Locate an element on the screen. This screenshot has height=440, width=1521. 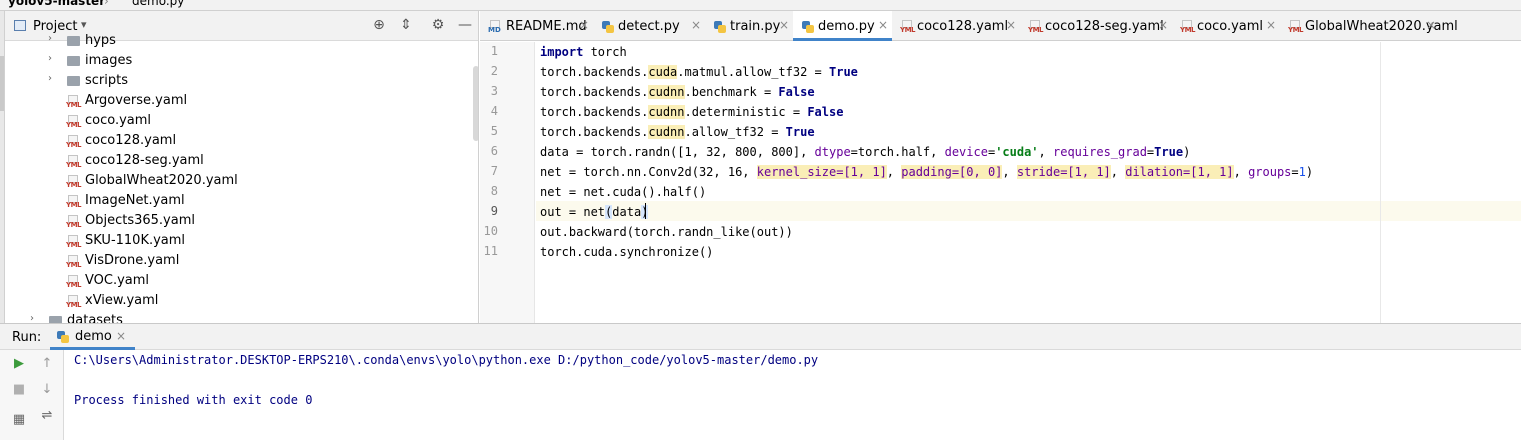
tree-file-item: YML coco128.yaml is located at coordinates (241, 141).